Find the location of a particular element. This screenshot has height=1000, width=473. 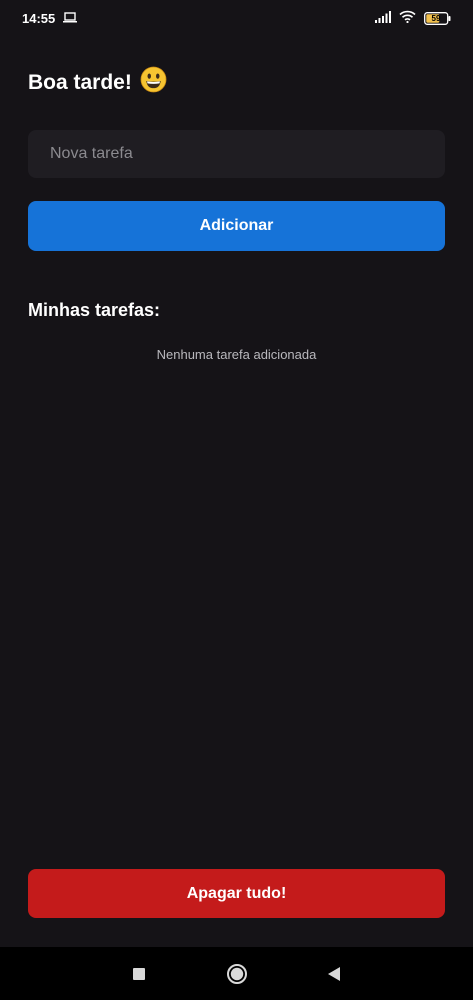

system-nav-bar is located at coordinates (236, 973).